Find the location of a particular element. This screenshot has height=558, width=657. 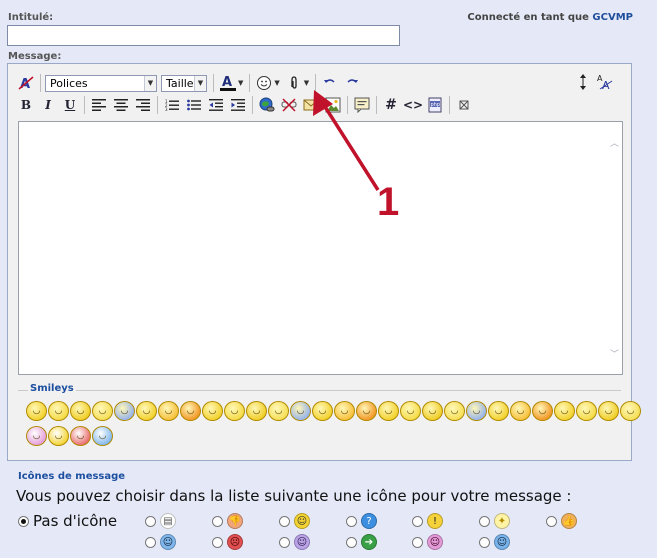

annotation-label: 1 is located at coordinates (388, 202).